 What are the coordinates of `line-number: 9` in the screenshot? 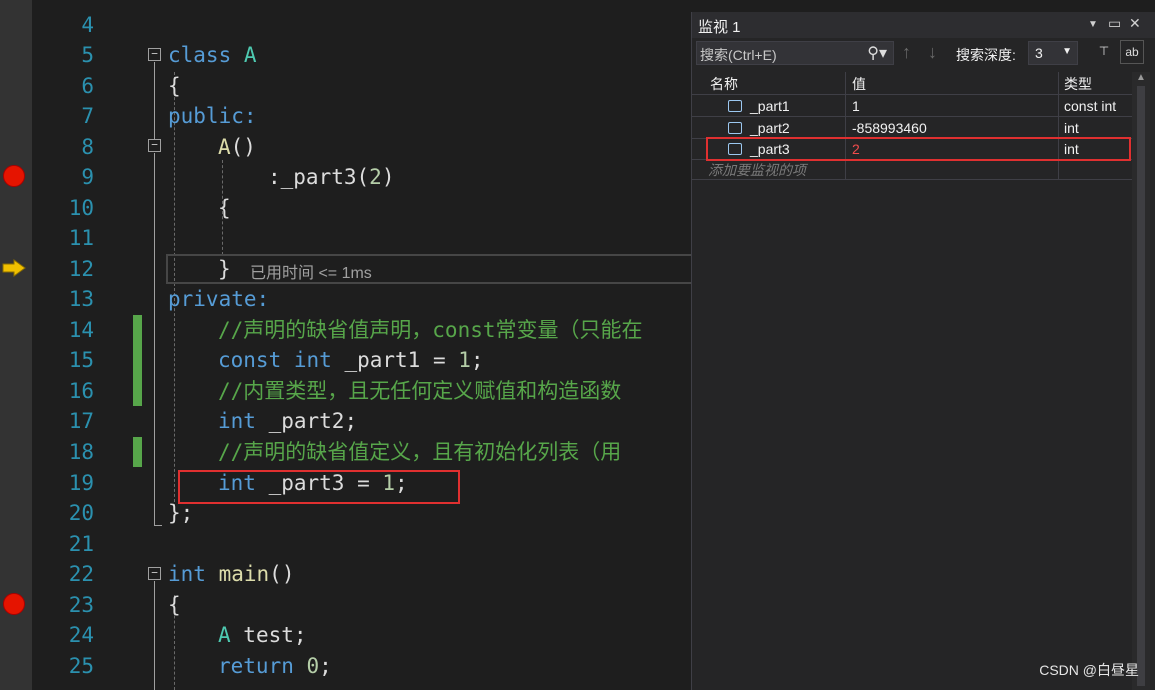 It's located at (87, 177).